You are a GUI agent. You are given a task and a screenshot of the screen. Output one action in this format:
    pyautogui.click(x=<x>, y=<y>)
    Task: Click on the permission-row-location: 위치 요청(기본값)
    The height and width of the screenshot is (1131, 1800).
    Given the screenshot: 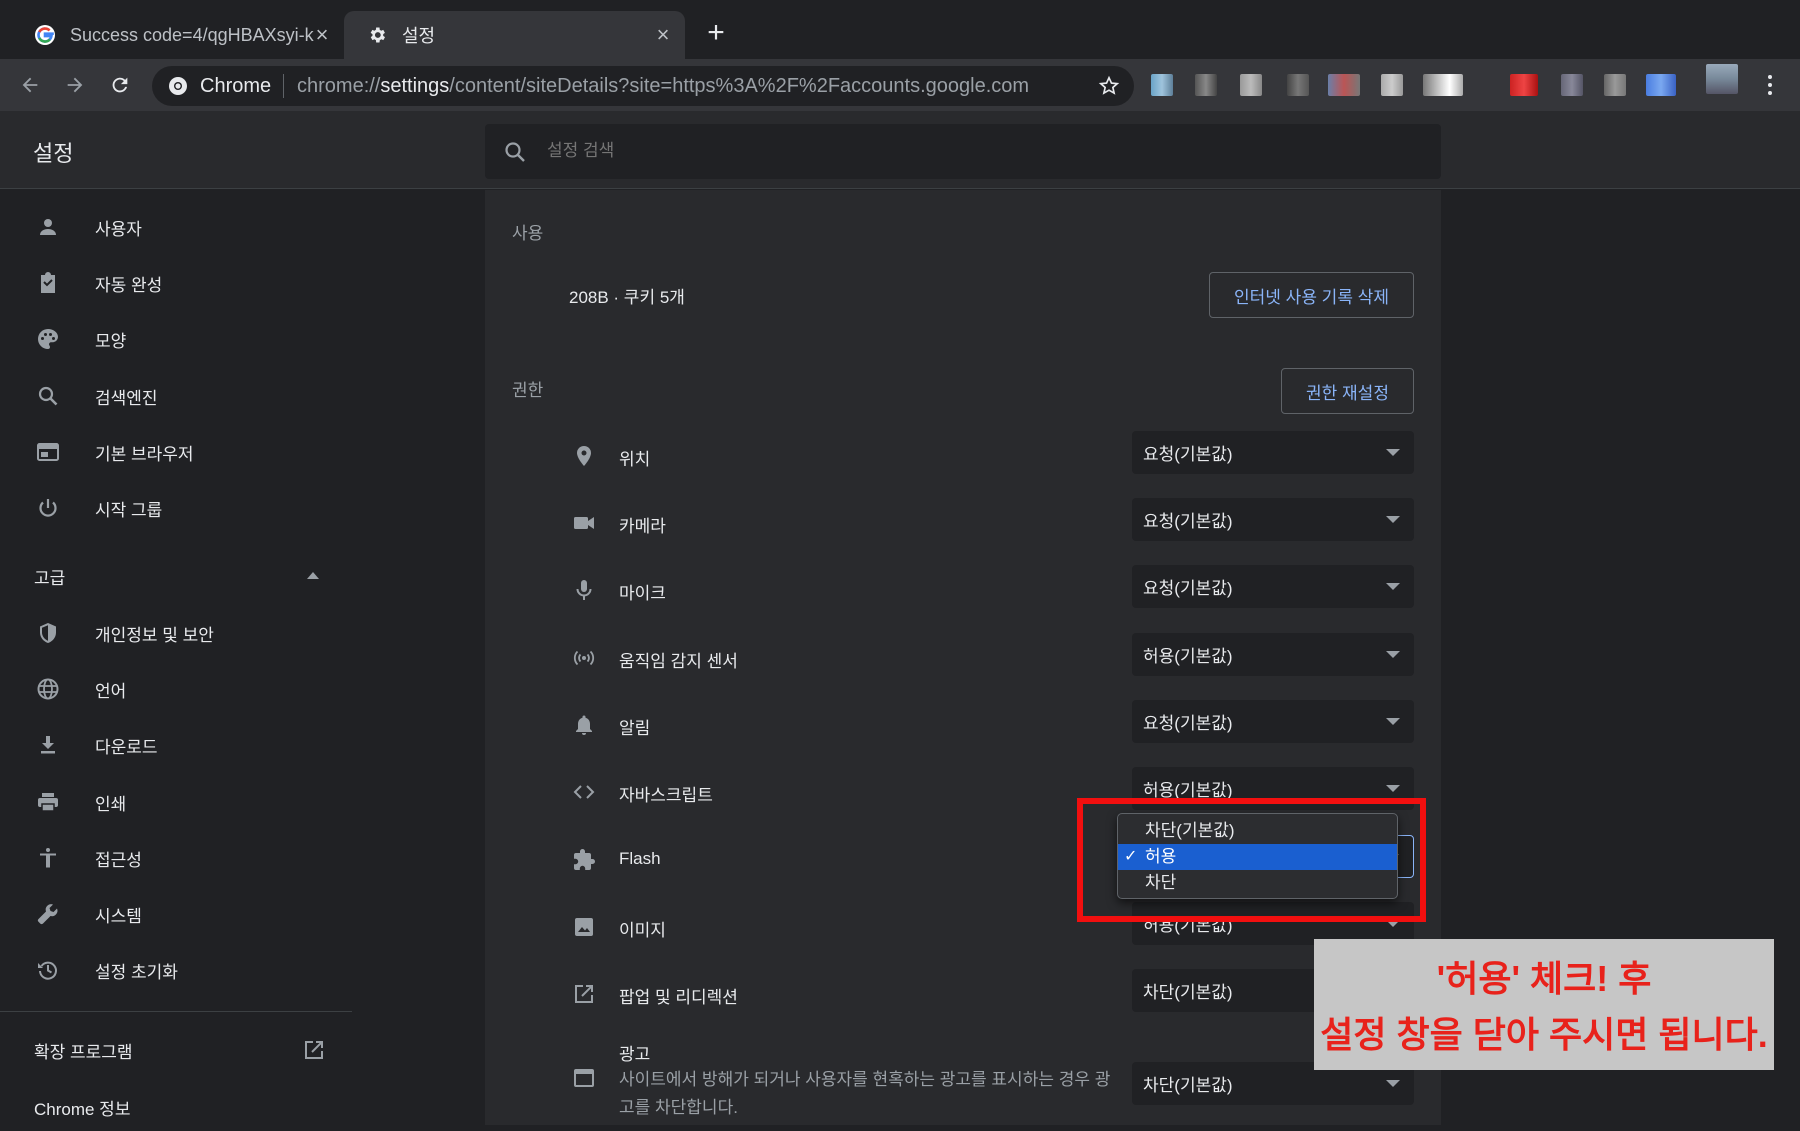 What is the action you would take?
    pyautogui.click(x=963, y=455)
    